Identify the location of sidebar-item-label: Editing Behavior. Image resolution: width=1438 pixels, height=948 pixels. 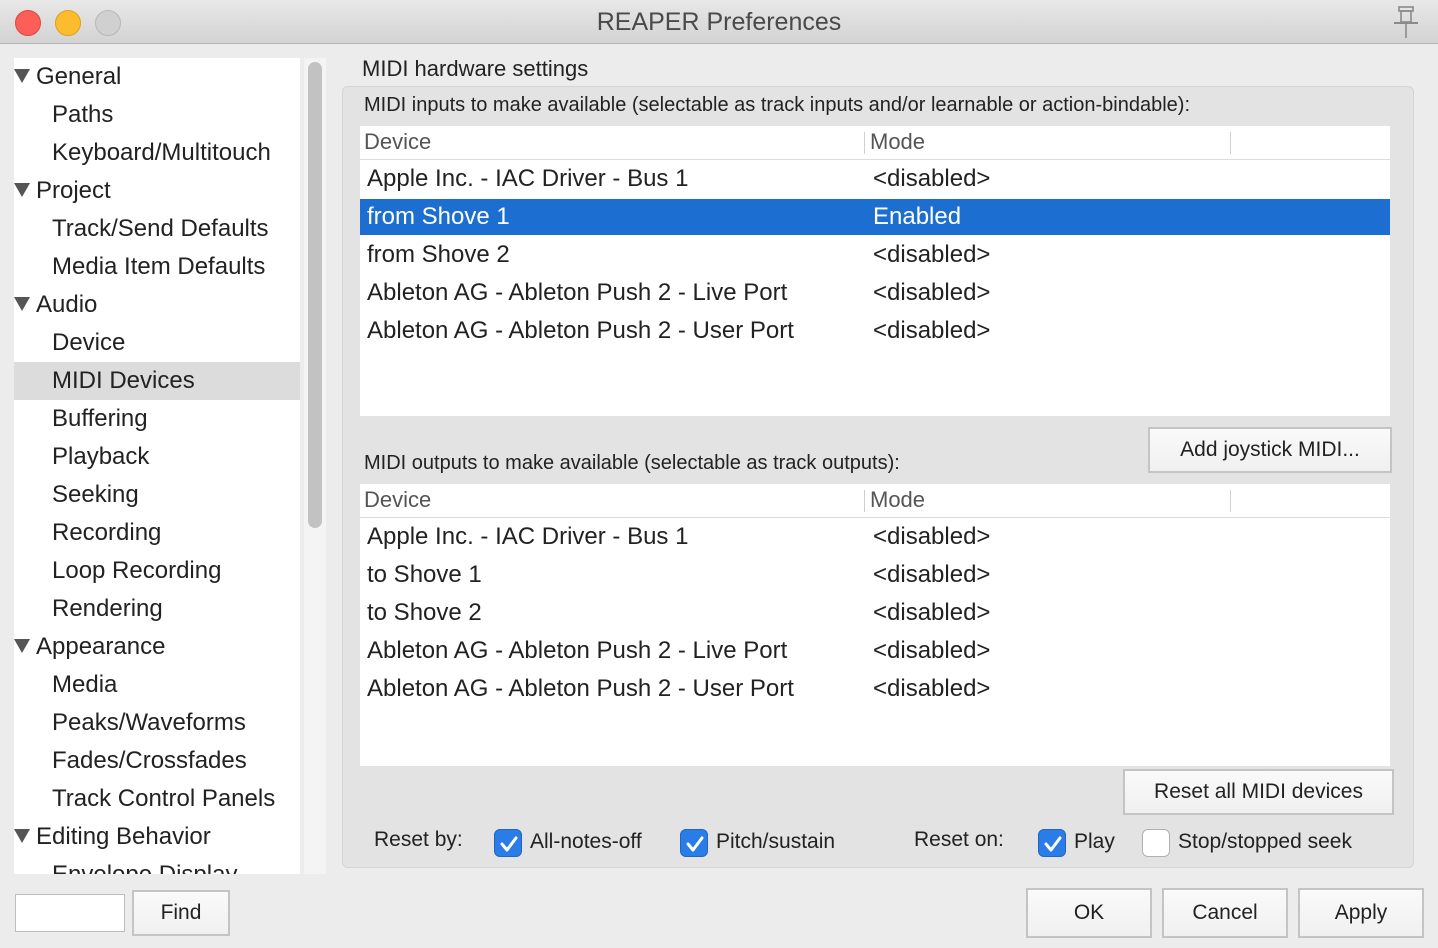
(123, 836).